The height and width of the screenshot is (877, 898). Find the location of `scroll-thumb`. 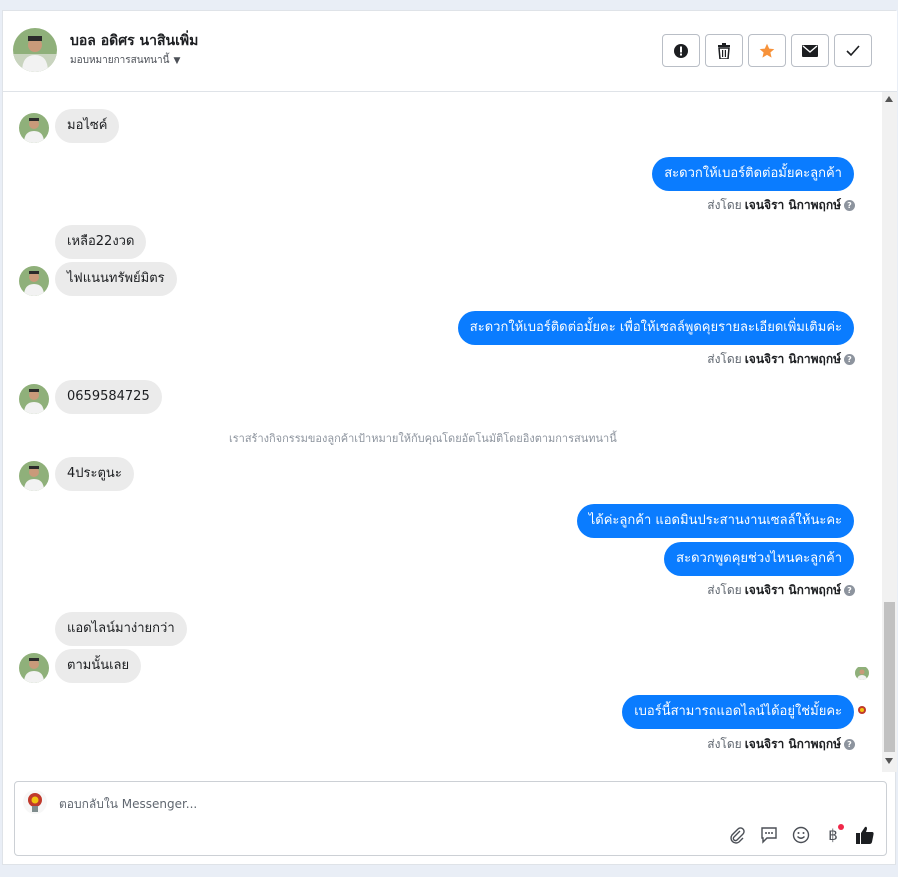

scroll-thumb is located at coordinates (889, 677).